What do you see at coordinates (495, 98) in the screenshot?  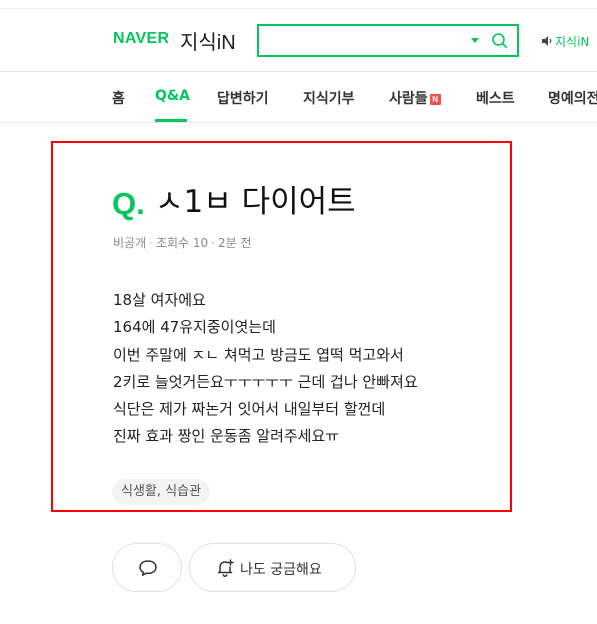 I see `nav-item-best: 베스트` at bounding box center [495, 98].